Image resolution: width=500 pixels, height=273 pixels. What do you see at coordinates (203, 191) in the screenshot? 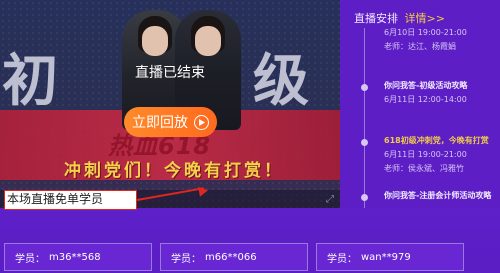
I see `annotation-arrow-head` at bounding box center [203, 191].